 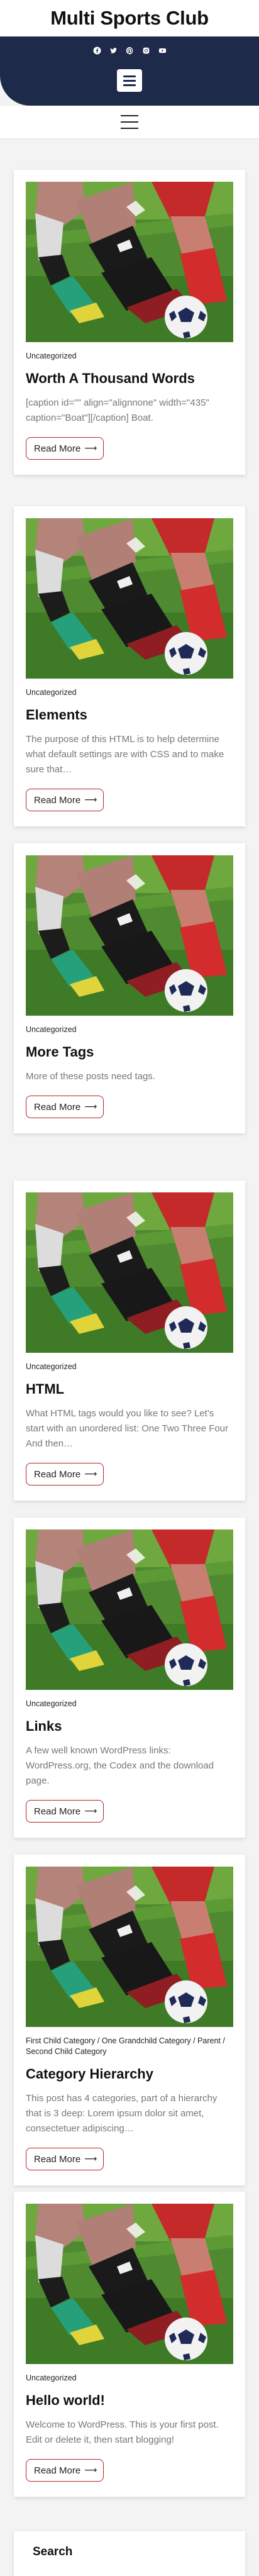 What do you see at coordinates (129, 2400) in the screenshot?
I see `post-title: Hello world!` at bounding box center [129, 2400].